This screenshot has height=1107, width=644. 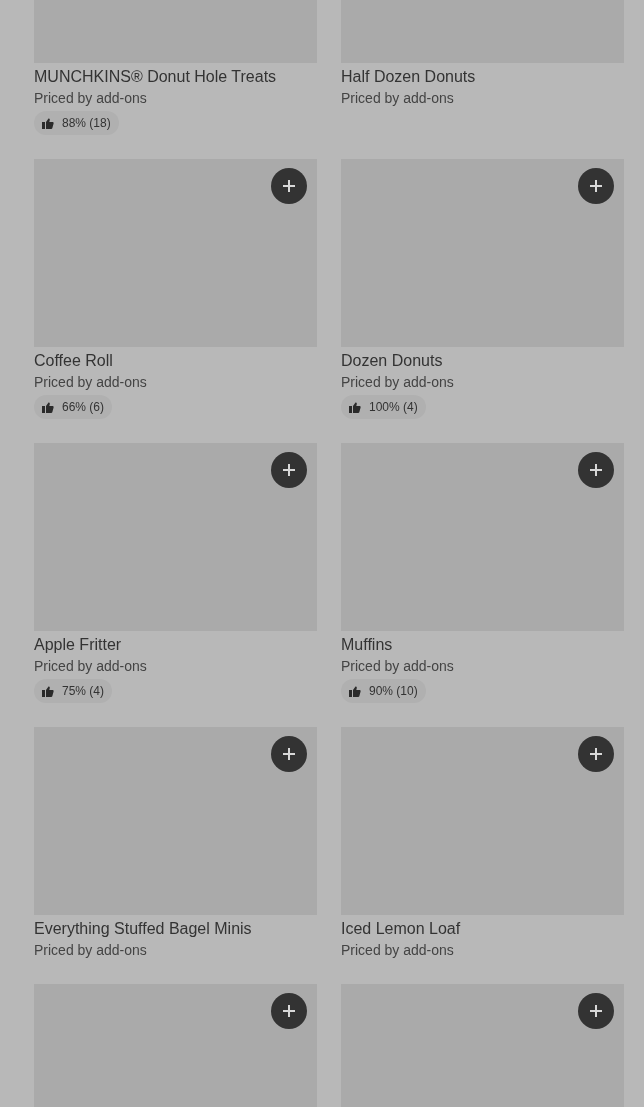 I want to click on item-title: Half Dozen Donuts, so click(x=408, y=77).